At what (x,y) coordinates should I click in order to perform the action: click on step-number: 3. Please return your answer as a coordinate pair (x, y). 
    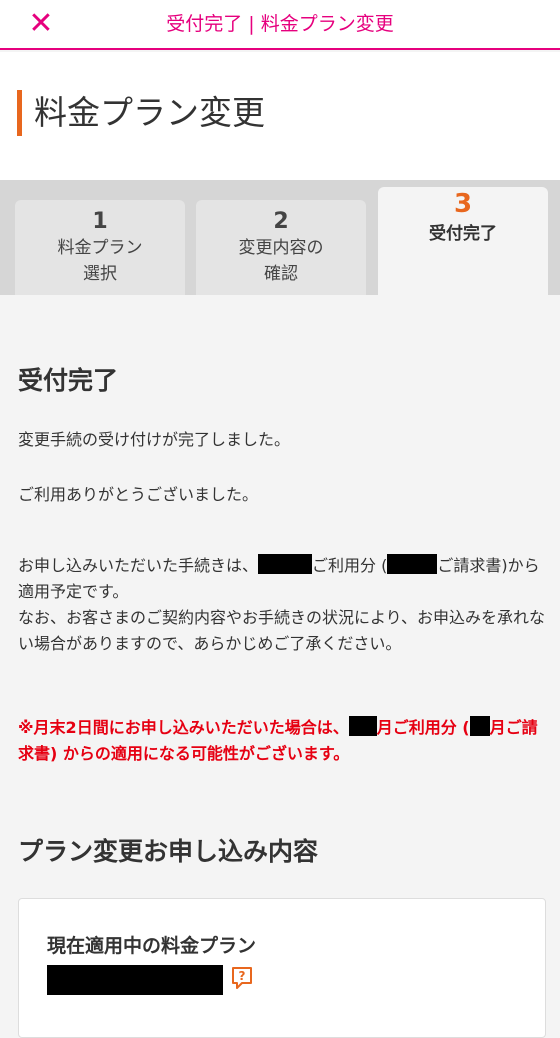
    Looking at the image, I should click on (463, 204).